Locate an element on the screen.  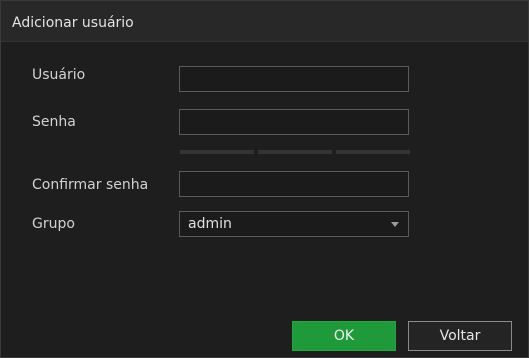
chevron-down-icon is located at coordinates (395, 224).